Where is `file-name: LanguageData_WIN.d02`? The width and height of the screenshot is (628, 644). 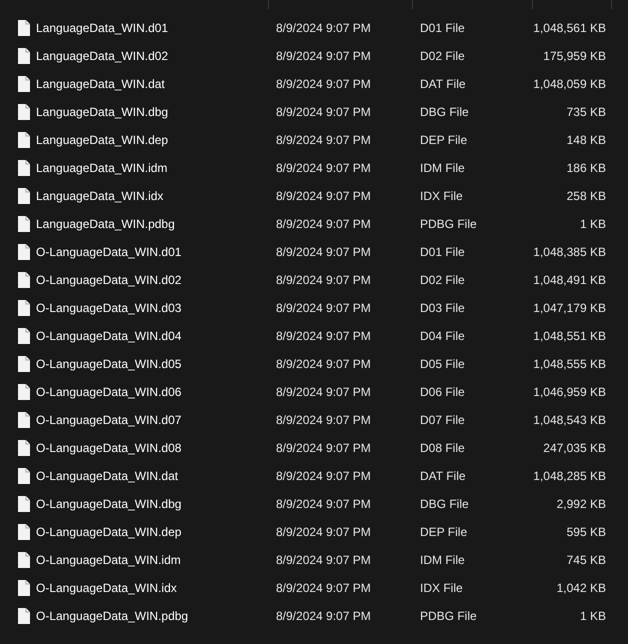
file-name: LanguageData_WIN.d02 is located at coordinates (102, 56).